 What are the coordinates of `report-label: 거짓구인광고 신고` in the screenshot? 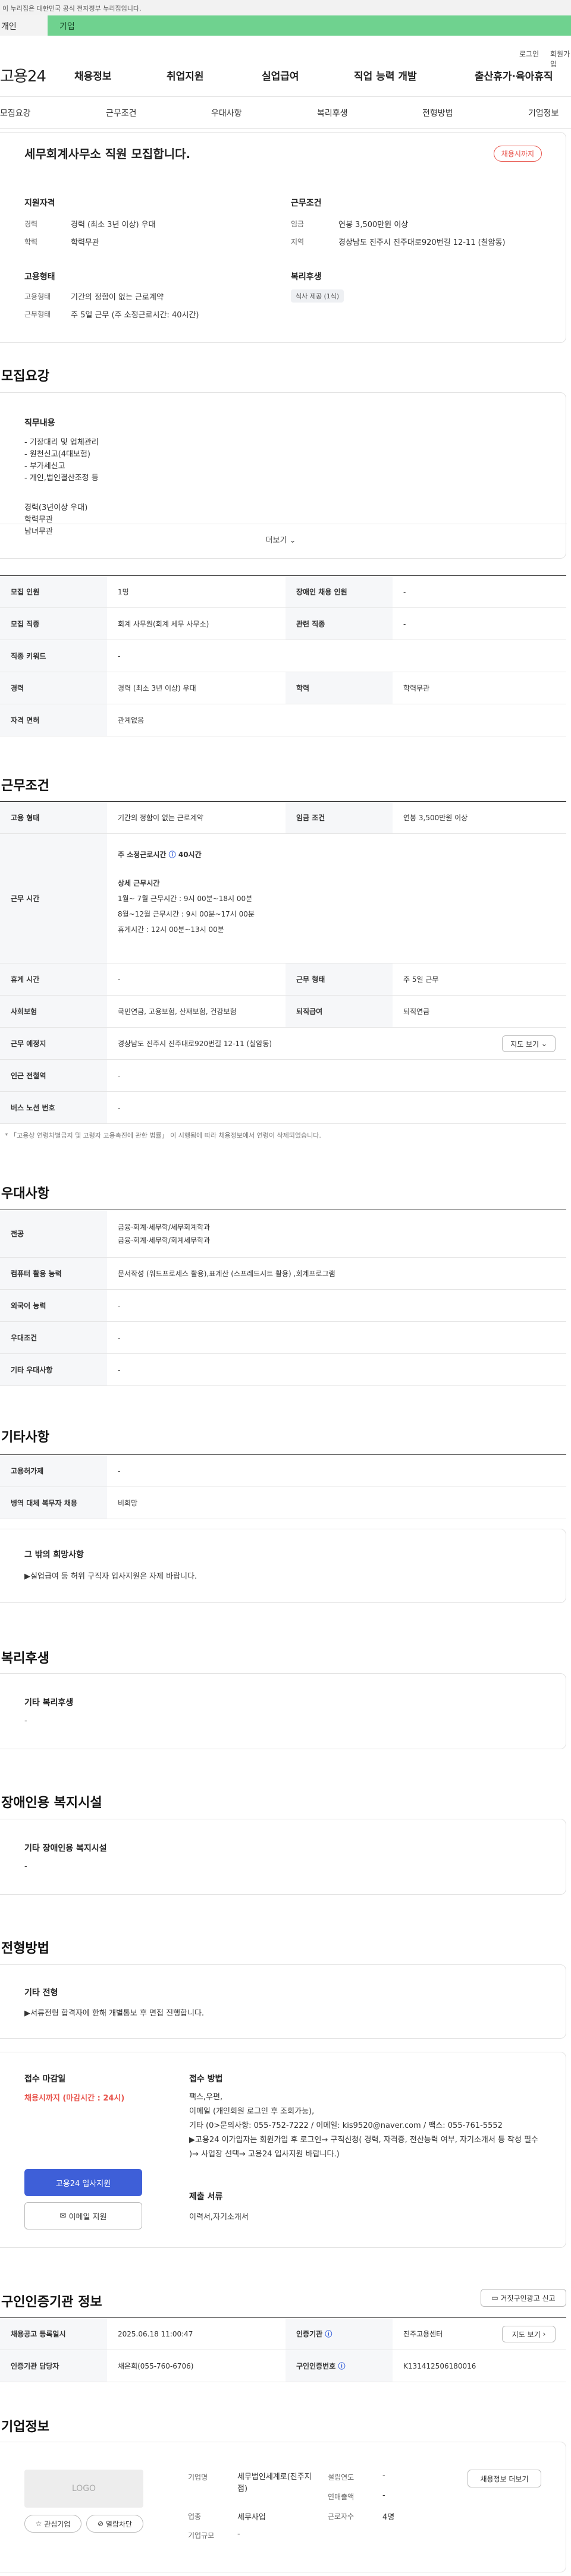 It's located at (528, 2298).